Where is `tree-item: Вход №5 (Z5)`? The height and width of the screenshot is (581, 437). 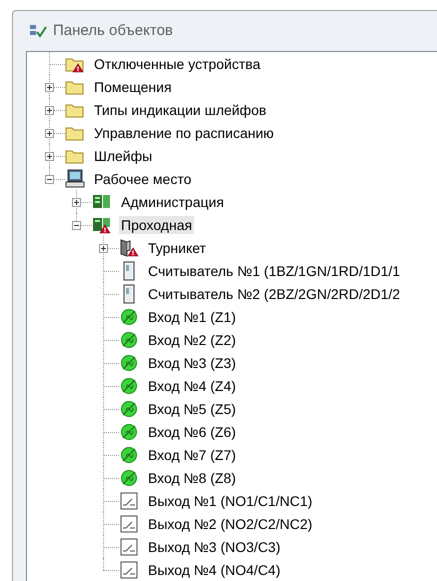 tree-item: Вход №5 (Z5) is located at coordinates (192, 409).